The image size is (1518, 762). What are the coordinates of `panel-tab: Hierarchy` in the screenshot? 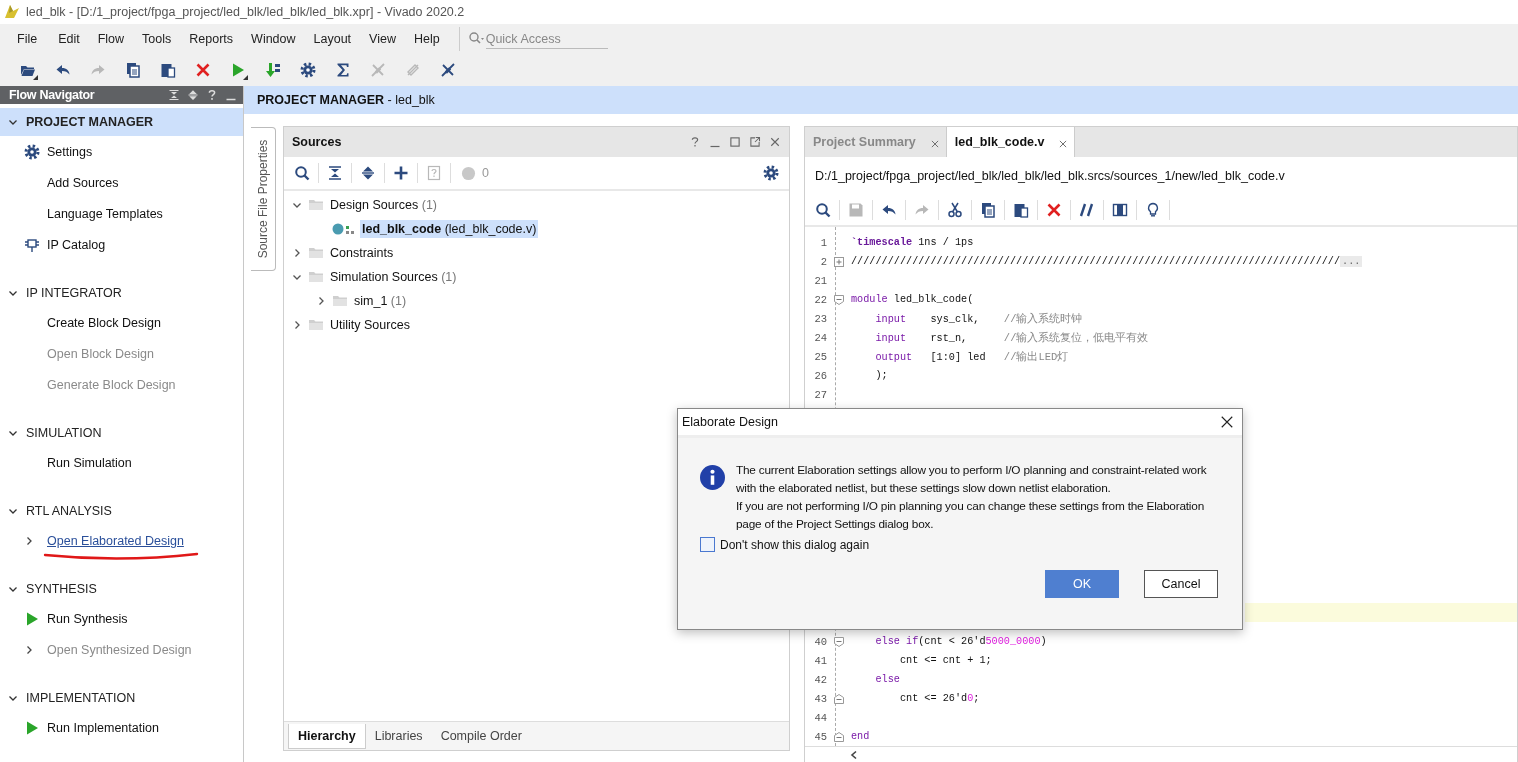 It's located at (327, 736).